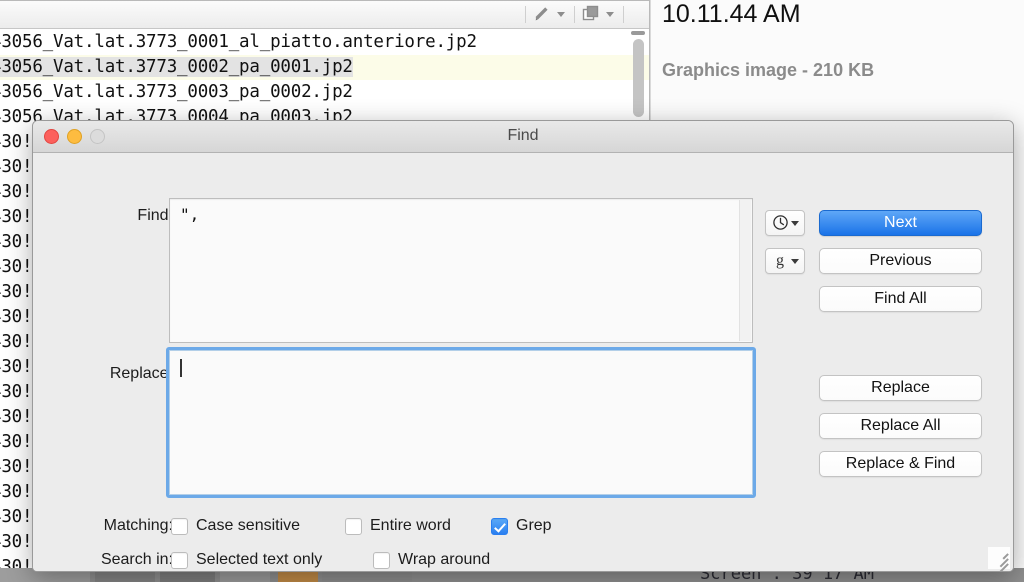 The height and width of the screenshot is (582, 1024). Describe the element at coordinates (999, 559) in the screenshot. I see `resize-grip` at that location.